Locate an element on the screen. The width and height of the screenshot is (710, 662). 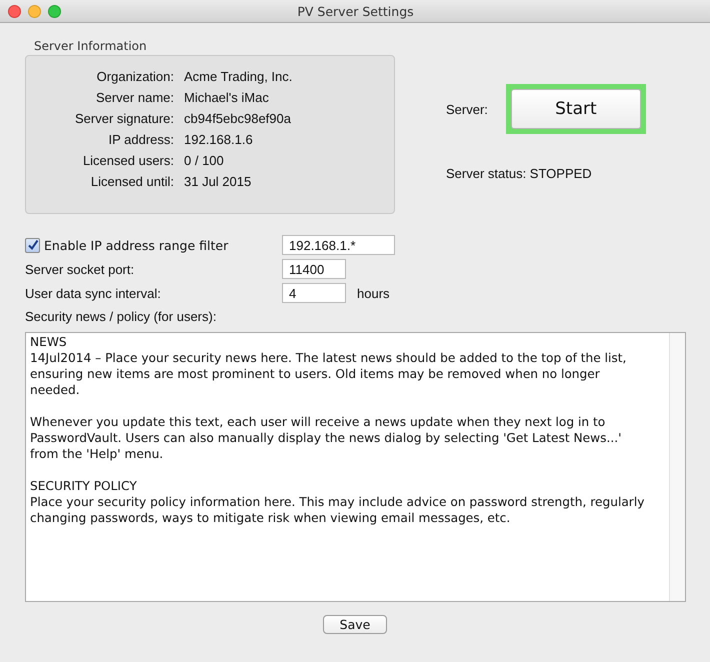
minimize-icon is located at coordinates (34, 11).